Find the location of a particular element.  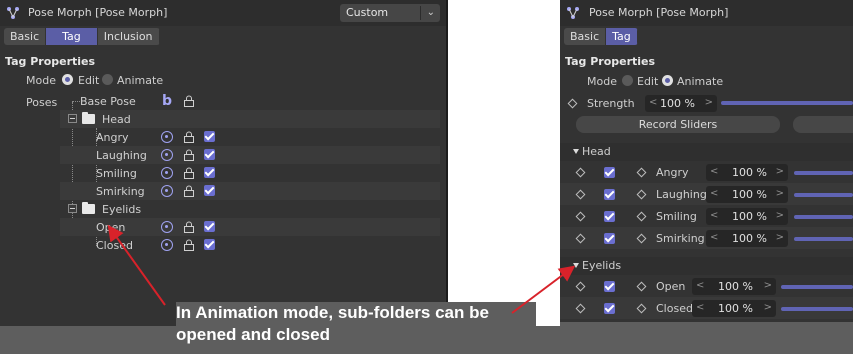

strength-field: < 100 % > is located at coordinates (681, 103).